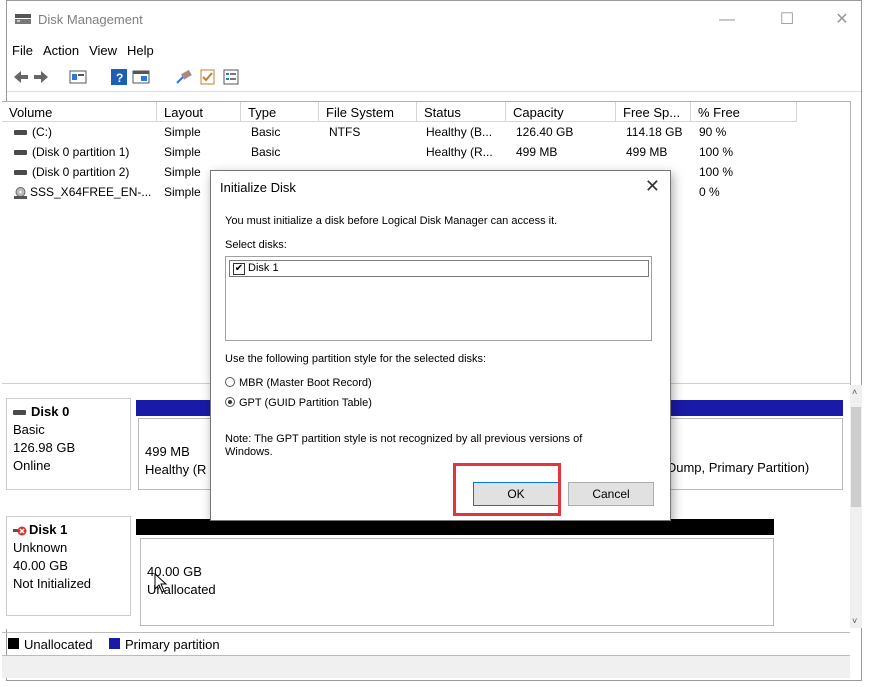  I want to click on settings-list-icon, so click(231, 77).